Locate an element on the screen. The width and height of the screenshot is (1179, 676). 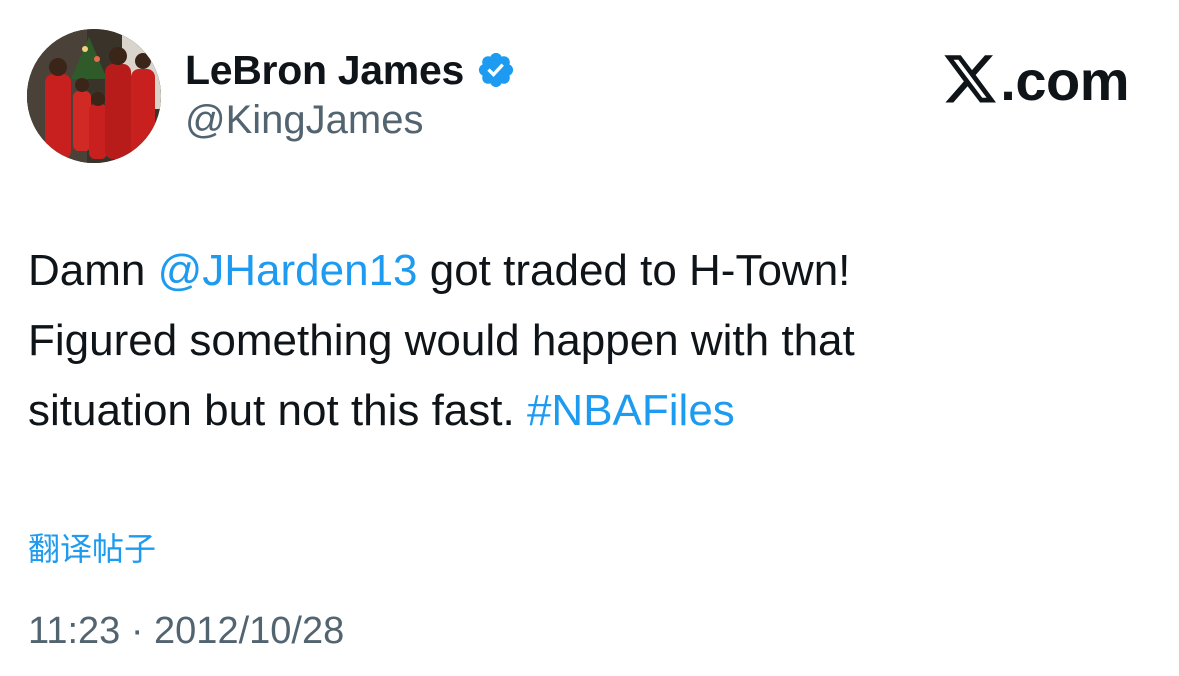
tweet-line-1: Damn @JHarden13 got traded to H-Town! is located at coordinates (583, 271).